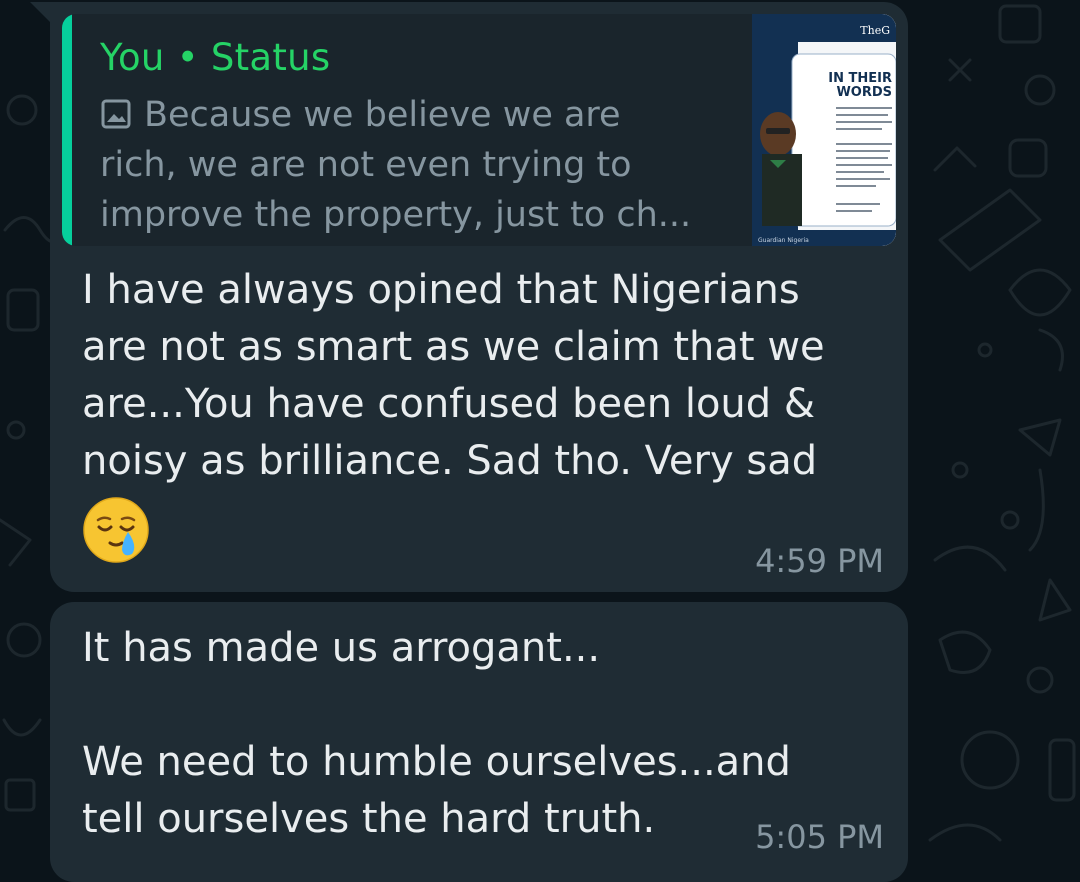 This screenshot has height=882, width=1080. What do you see at coordinates (783, 240) in the screenshot?
I see `thumbnail-credit: Guardian Nigeria` at bounding box center [783, 240].